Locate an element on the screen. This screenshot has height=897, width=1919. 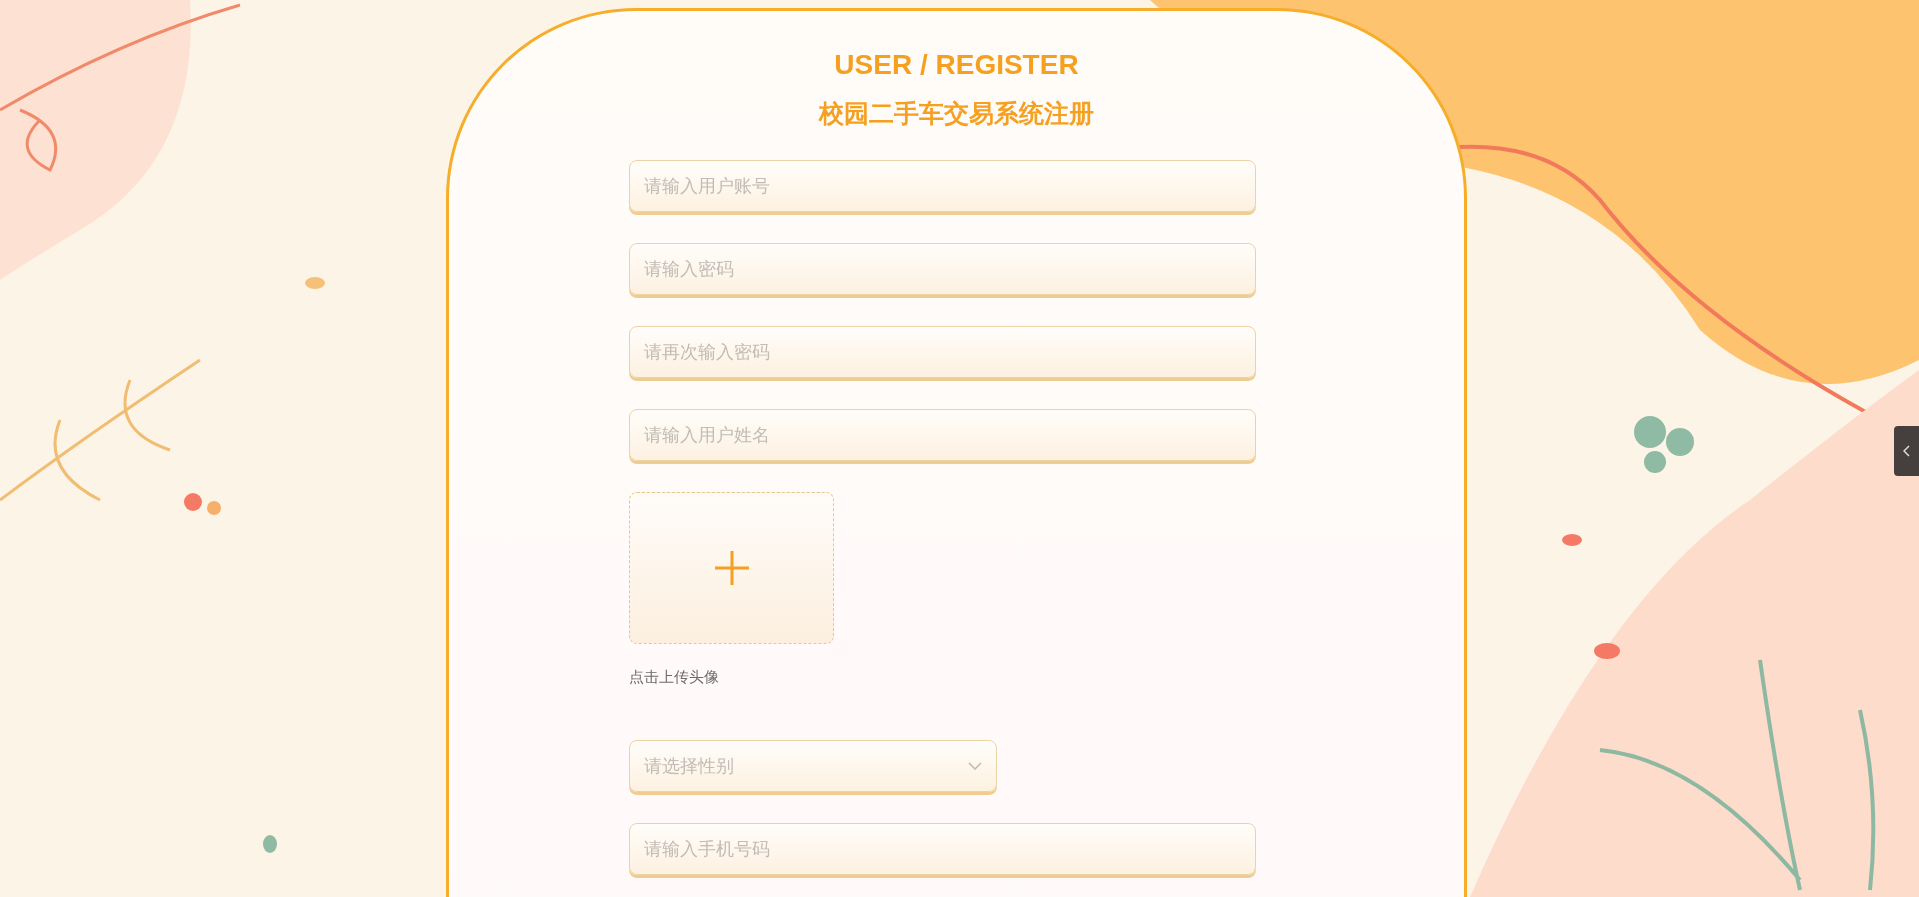
input-field: 请再次输入密码 is located at coordinates (942, 352).